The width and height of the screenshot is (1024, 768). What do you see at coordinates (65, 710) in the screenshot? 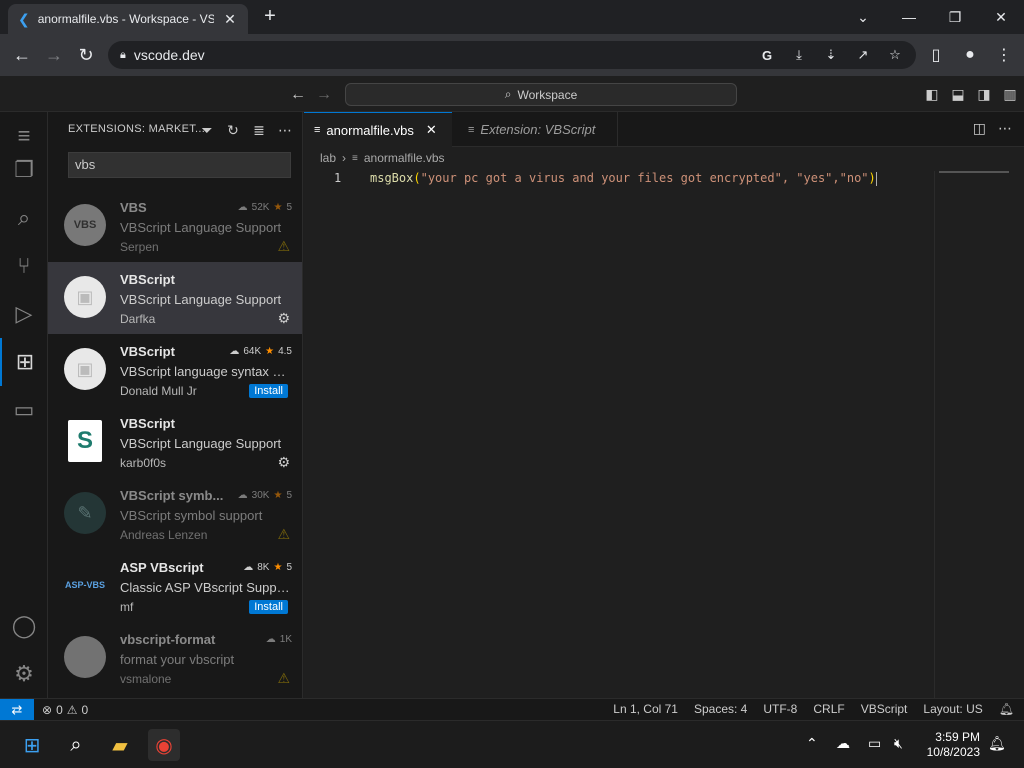
I see `problems-indicator: ⊗ 0 ⚠ 0` at bounding box center [65, 710].